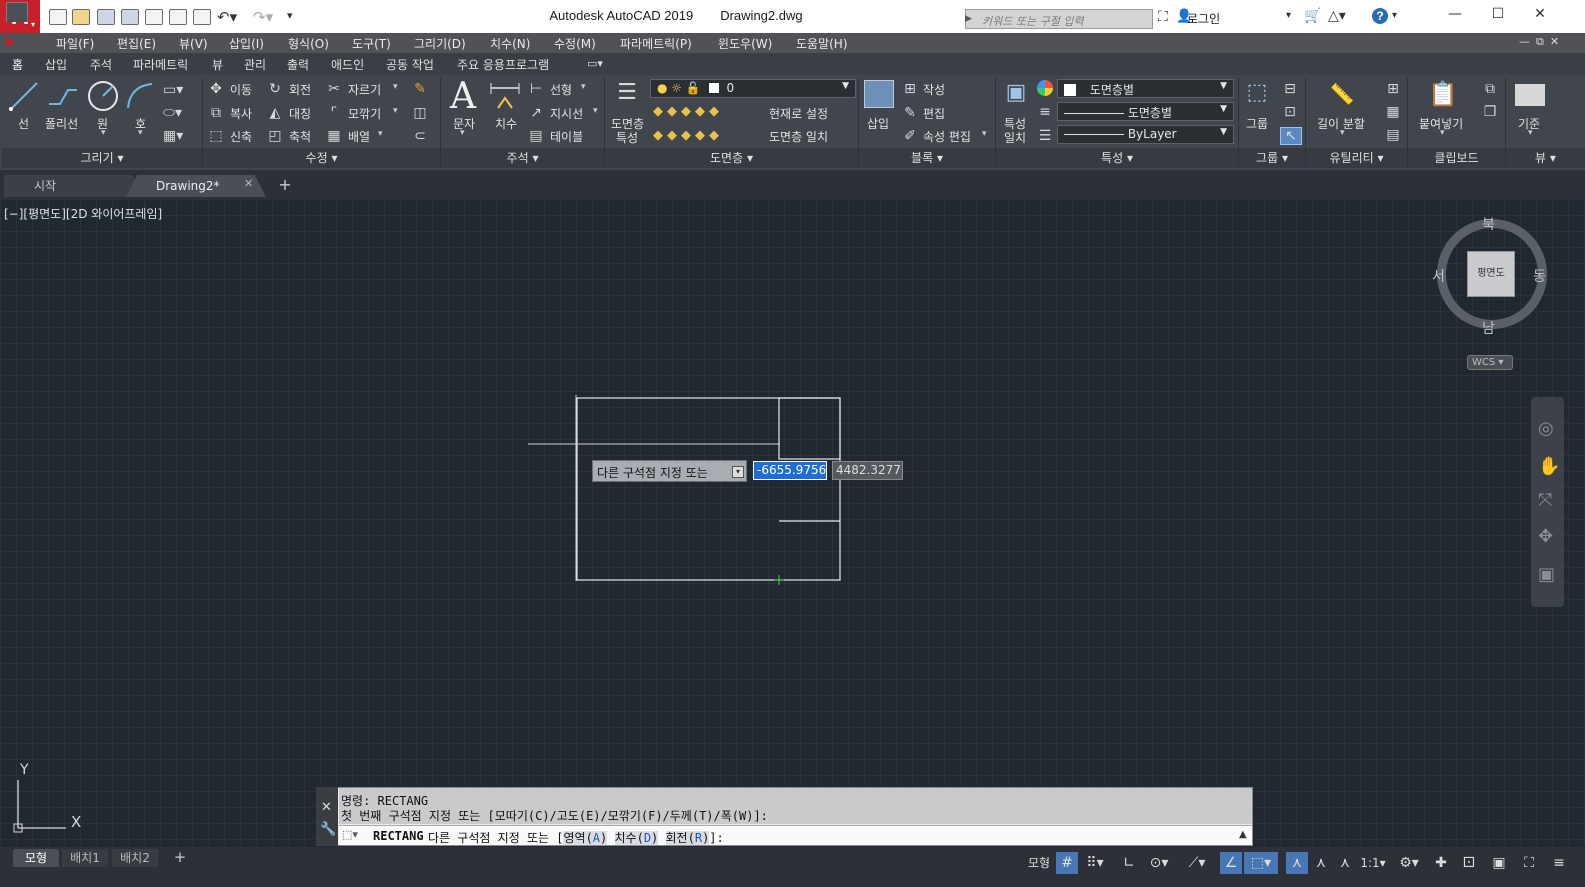 Image resolution: width=1585 pixels, height=887 pixels. What do you see at coordinates (275, 89) in the screenshot?
I see `rotate-icon: ↻` at bounding box center [275, 89].